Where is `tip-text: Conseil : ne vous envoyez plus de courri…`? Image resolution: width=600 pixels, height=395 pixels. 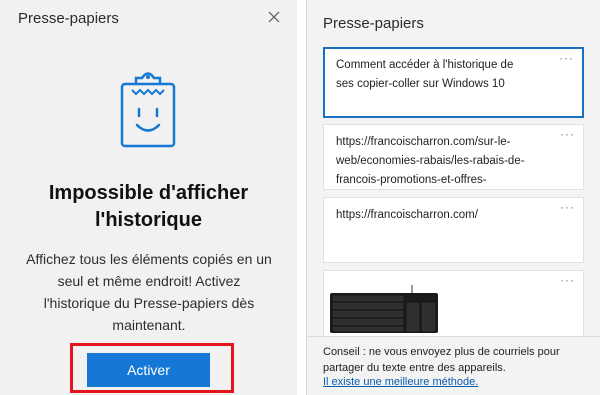 tip-text: Conseil : ne vous envoyez plus de courri… is located at coordinates (456, 360).